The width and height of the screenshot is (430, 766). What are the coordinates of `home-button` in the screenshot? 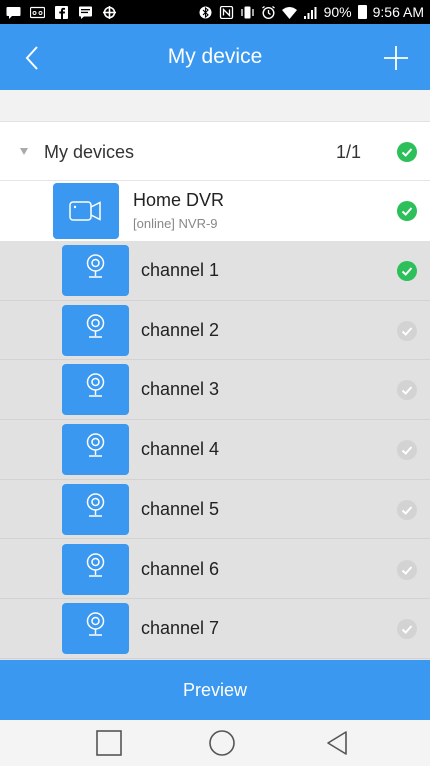 It's located at (222, 743).